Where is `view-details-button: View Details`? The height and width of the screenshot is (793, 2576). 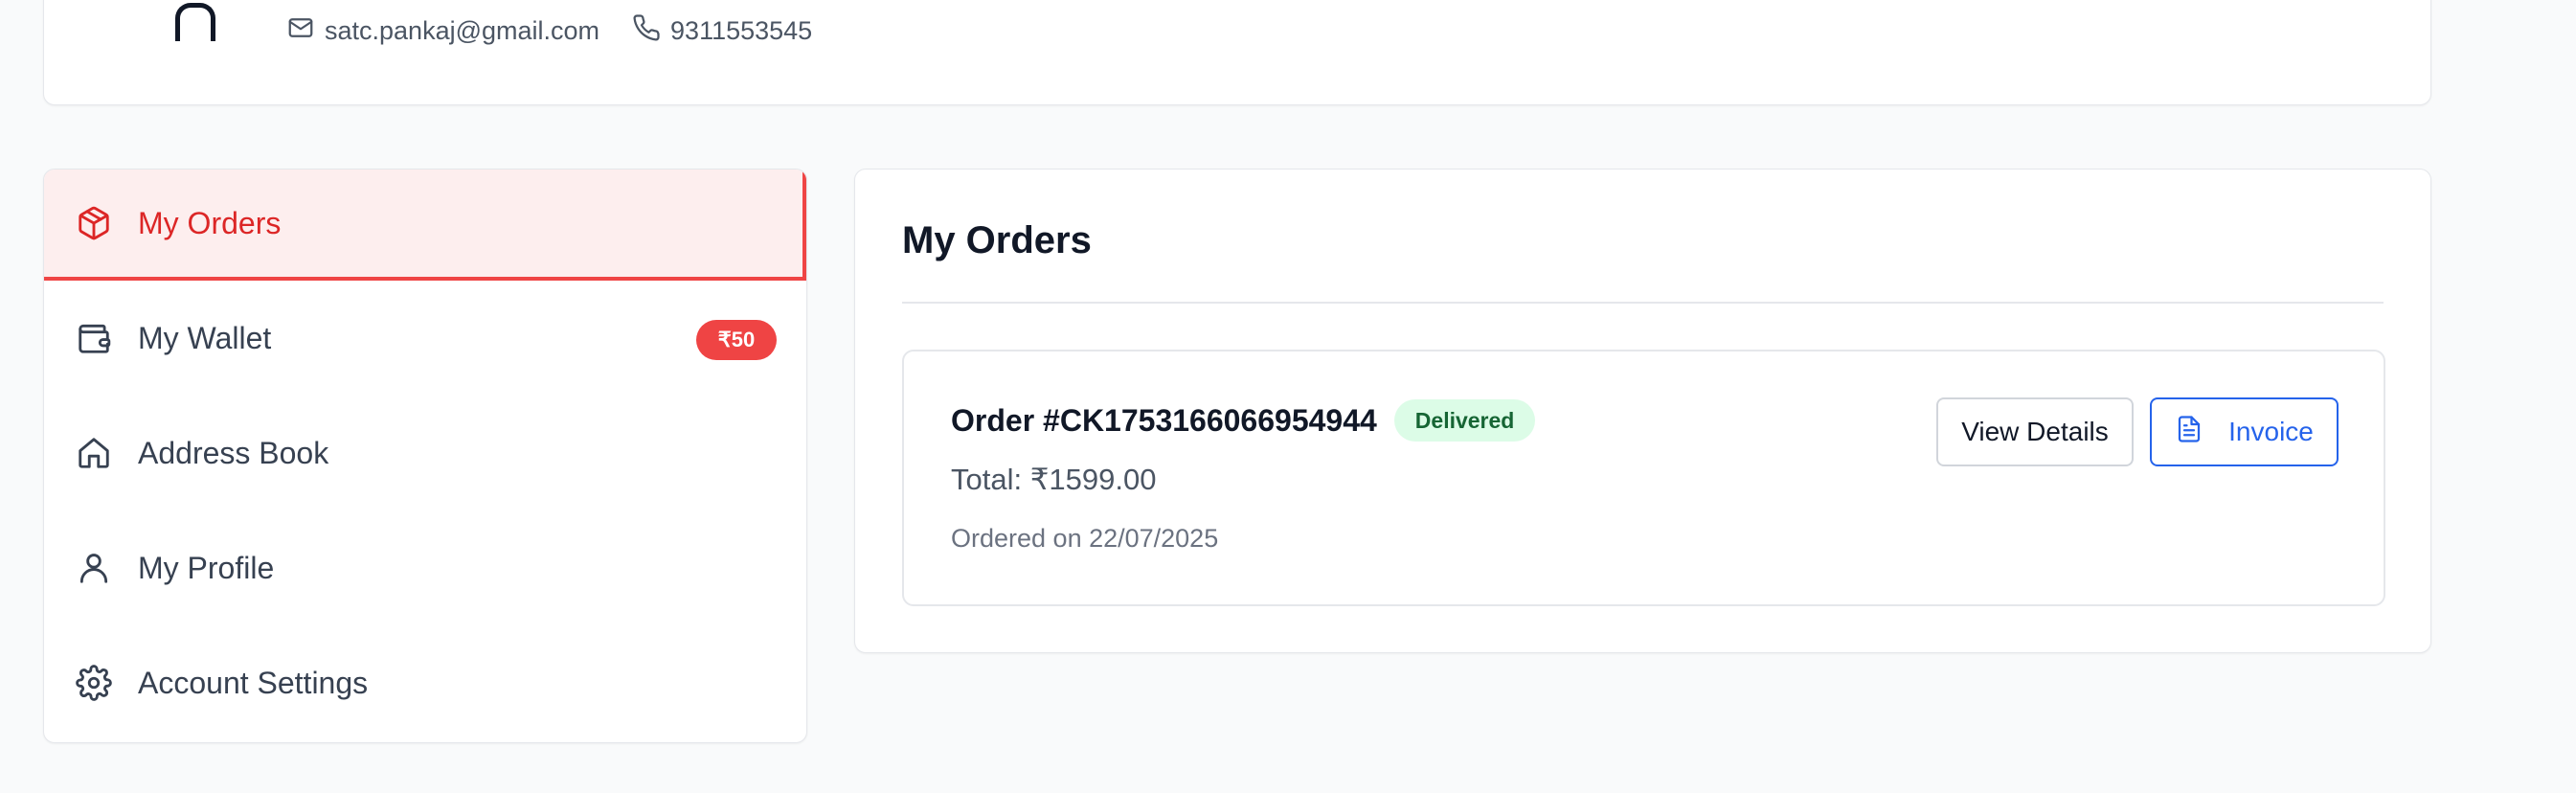
view-details-button: View Details is located at coordinates (2035, 431).